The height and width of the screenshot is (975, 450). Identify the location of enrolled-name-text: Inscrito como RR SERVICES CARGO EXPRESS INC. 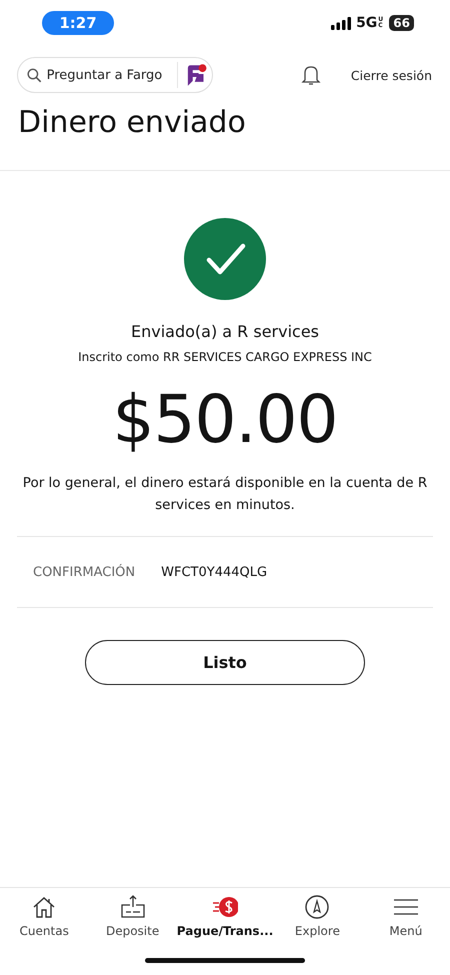
(225, 357).